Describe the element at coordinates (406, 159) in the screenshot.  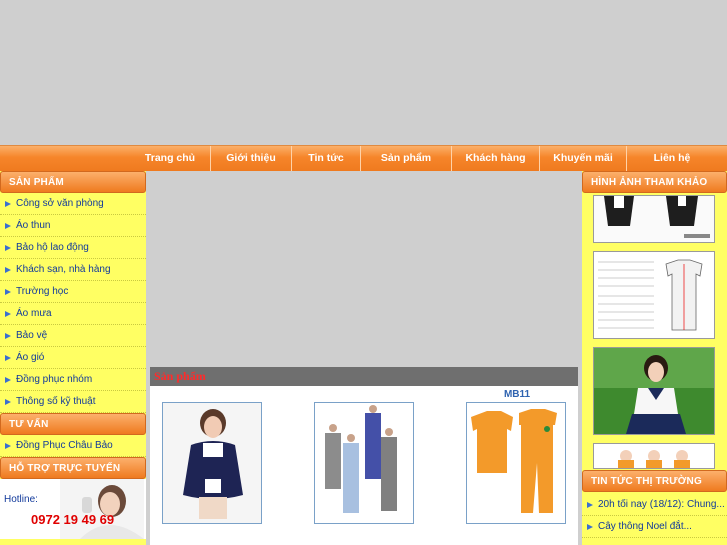
I see `nav-products: Sản phẩm` at that location.